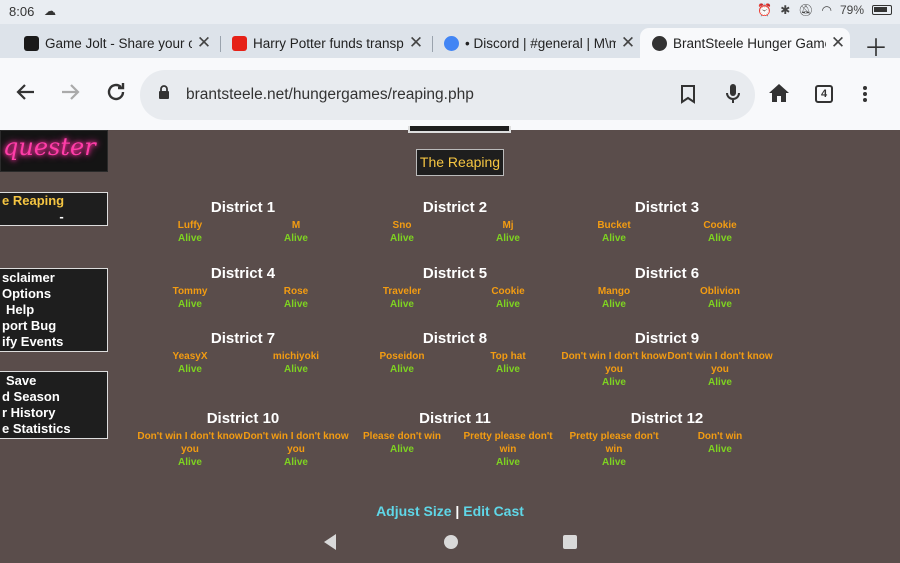 This screenshot has width=900, height=563. What do you see at coordinates (54, 413) in the screenshot?
I see `sidebar-item-your-history: r History` at bounding box center [54, 413].